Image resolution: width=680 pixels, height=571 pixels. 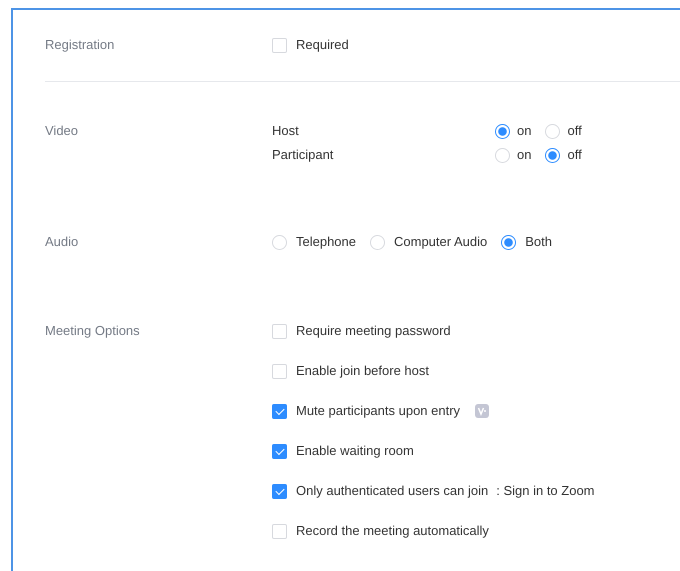 What do you see at coordinates (93, 331) in the screenshot?
I see `section-label: Meeting Options` at bounding box center [93, 331].